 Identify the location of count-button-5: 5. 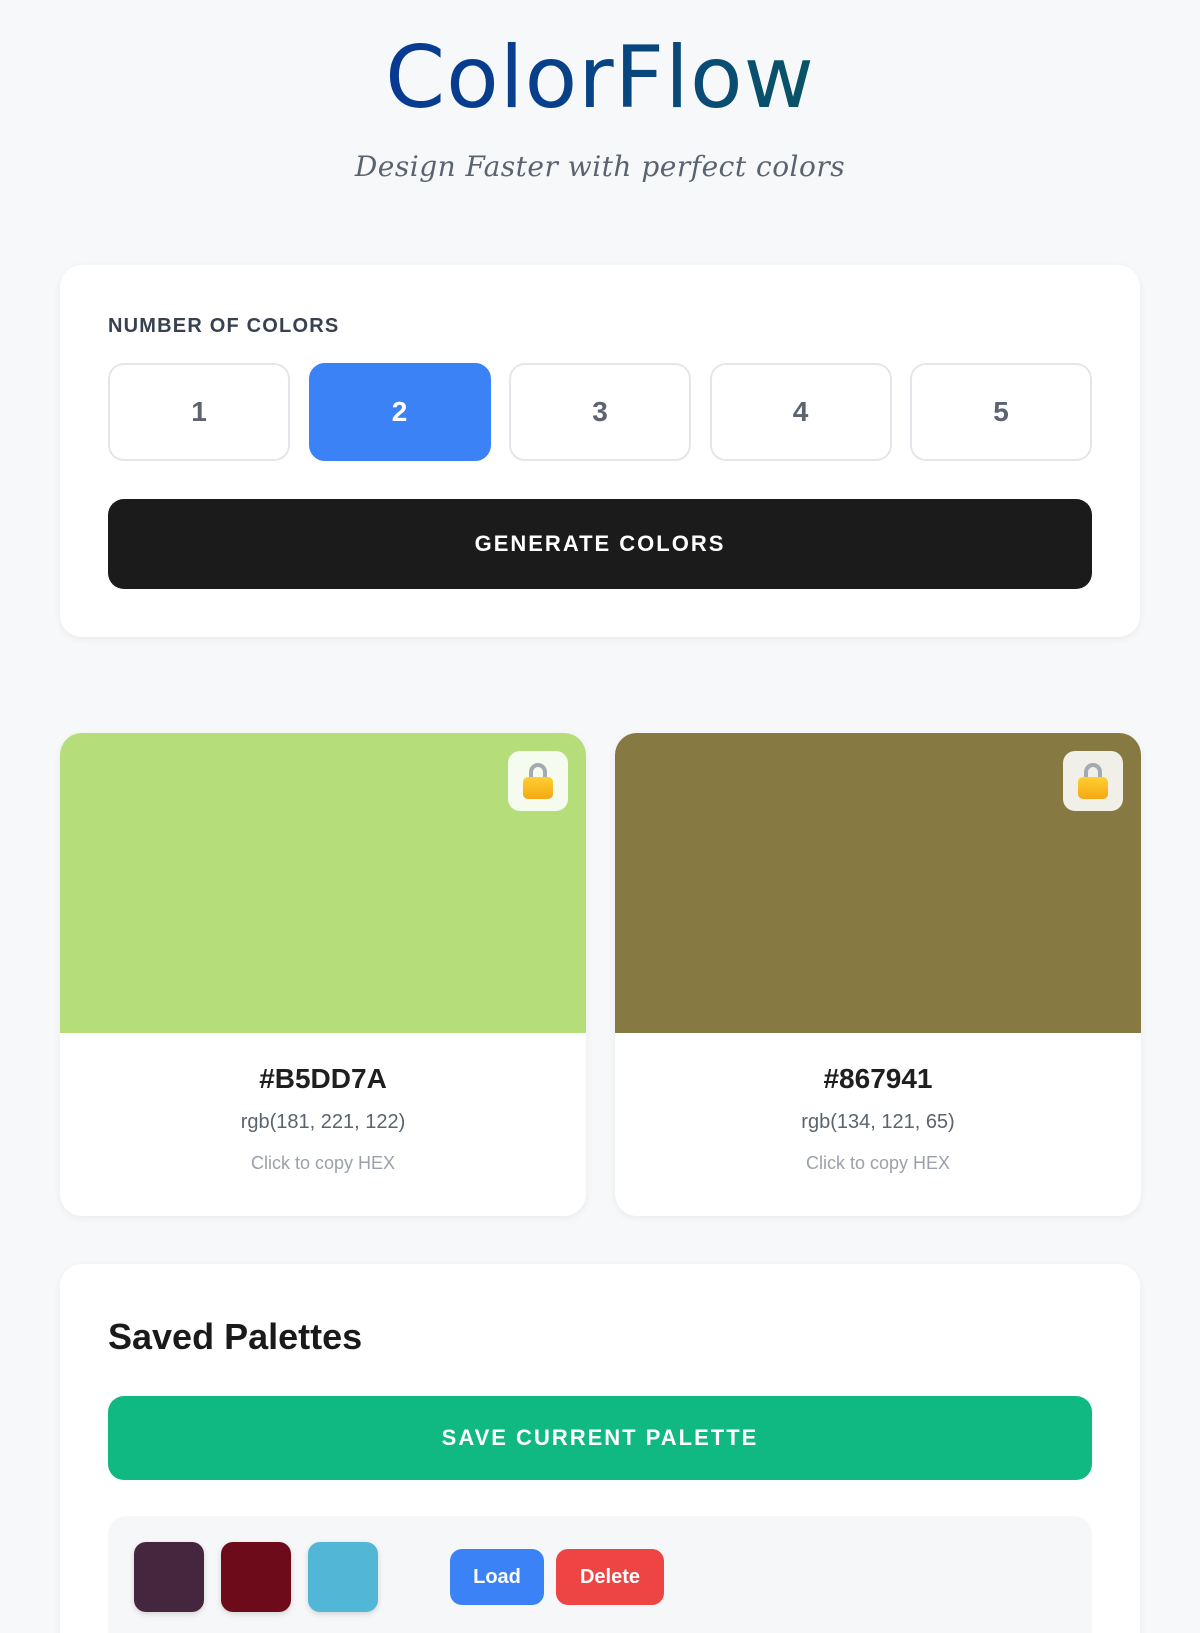
(1001, 412).